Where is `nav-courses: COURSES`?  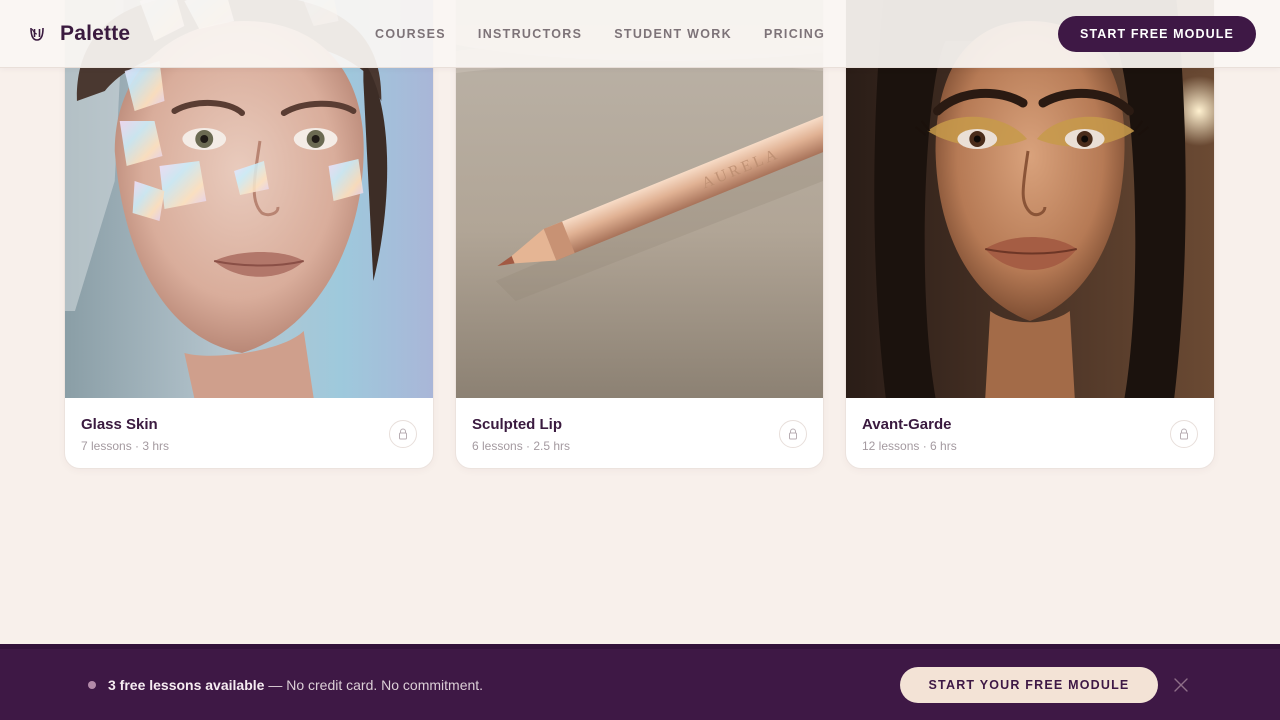
nav-courses: COURSES is located at coordinates (410, 34).